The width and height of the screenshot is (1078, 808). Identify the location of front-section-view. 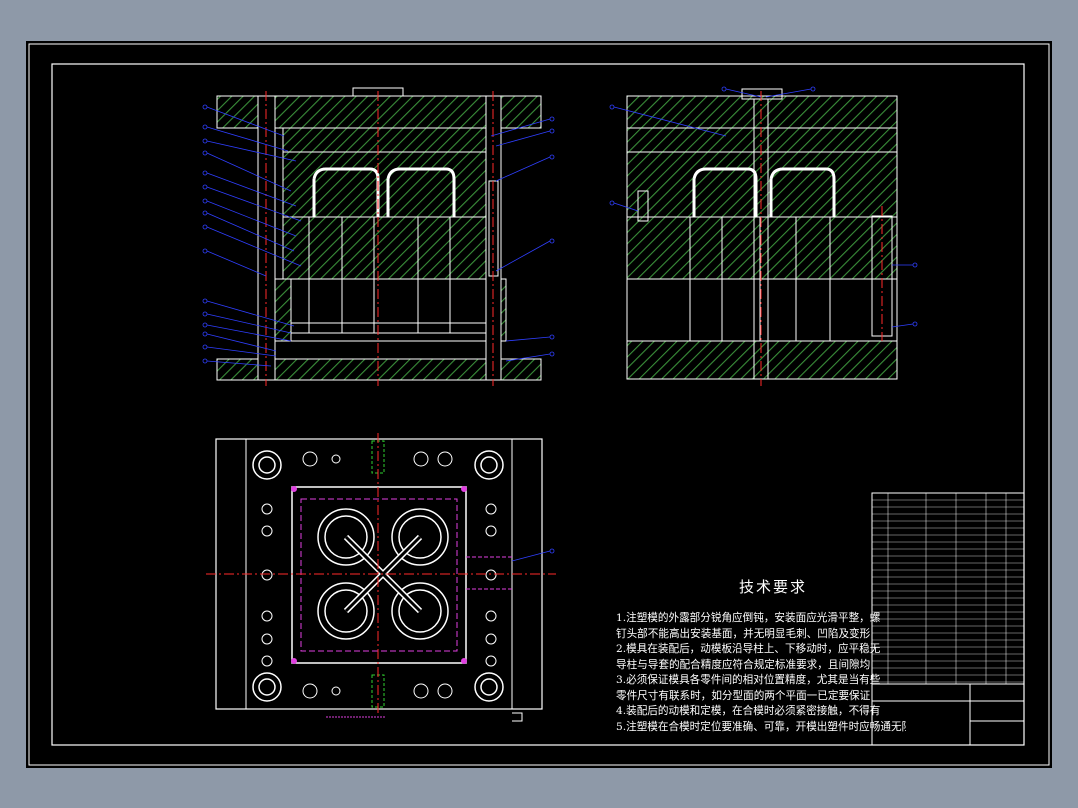
(378, 236).